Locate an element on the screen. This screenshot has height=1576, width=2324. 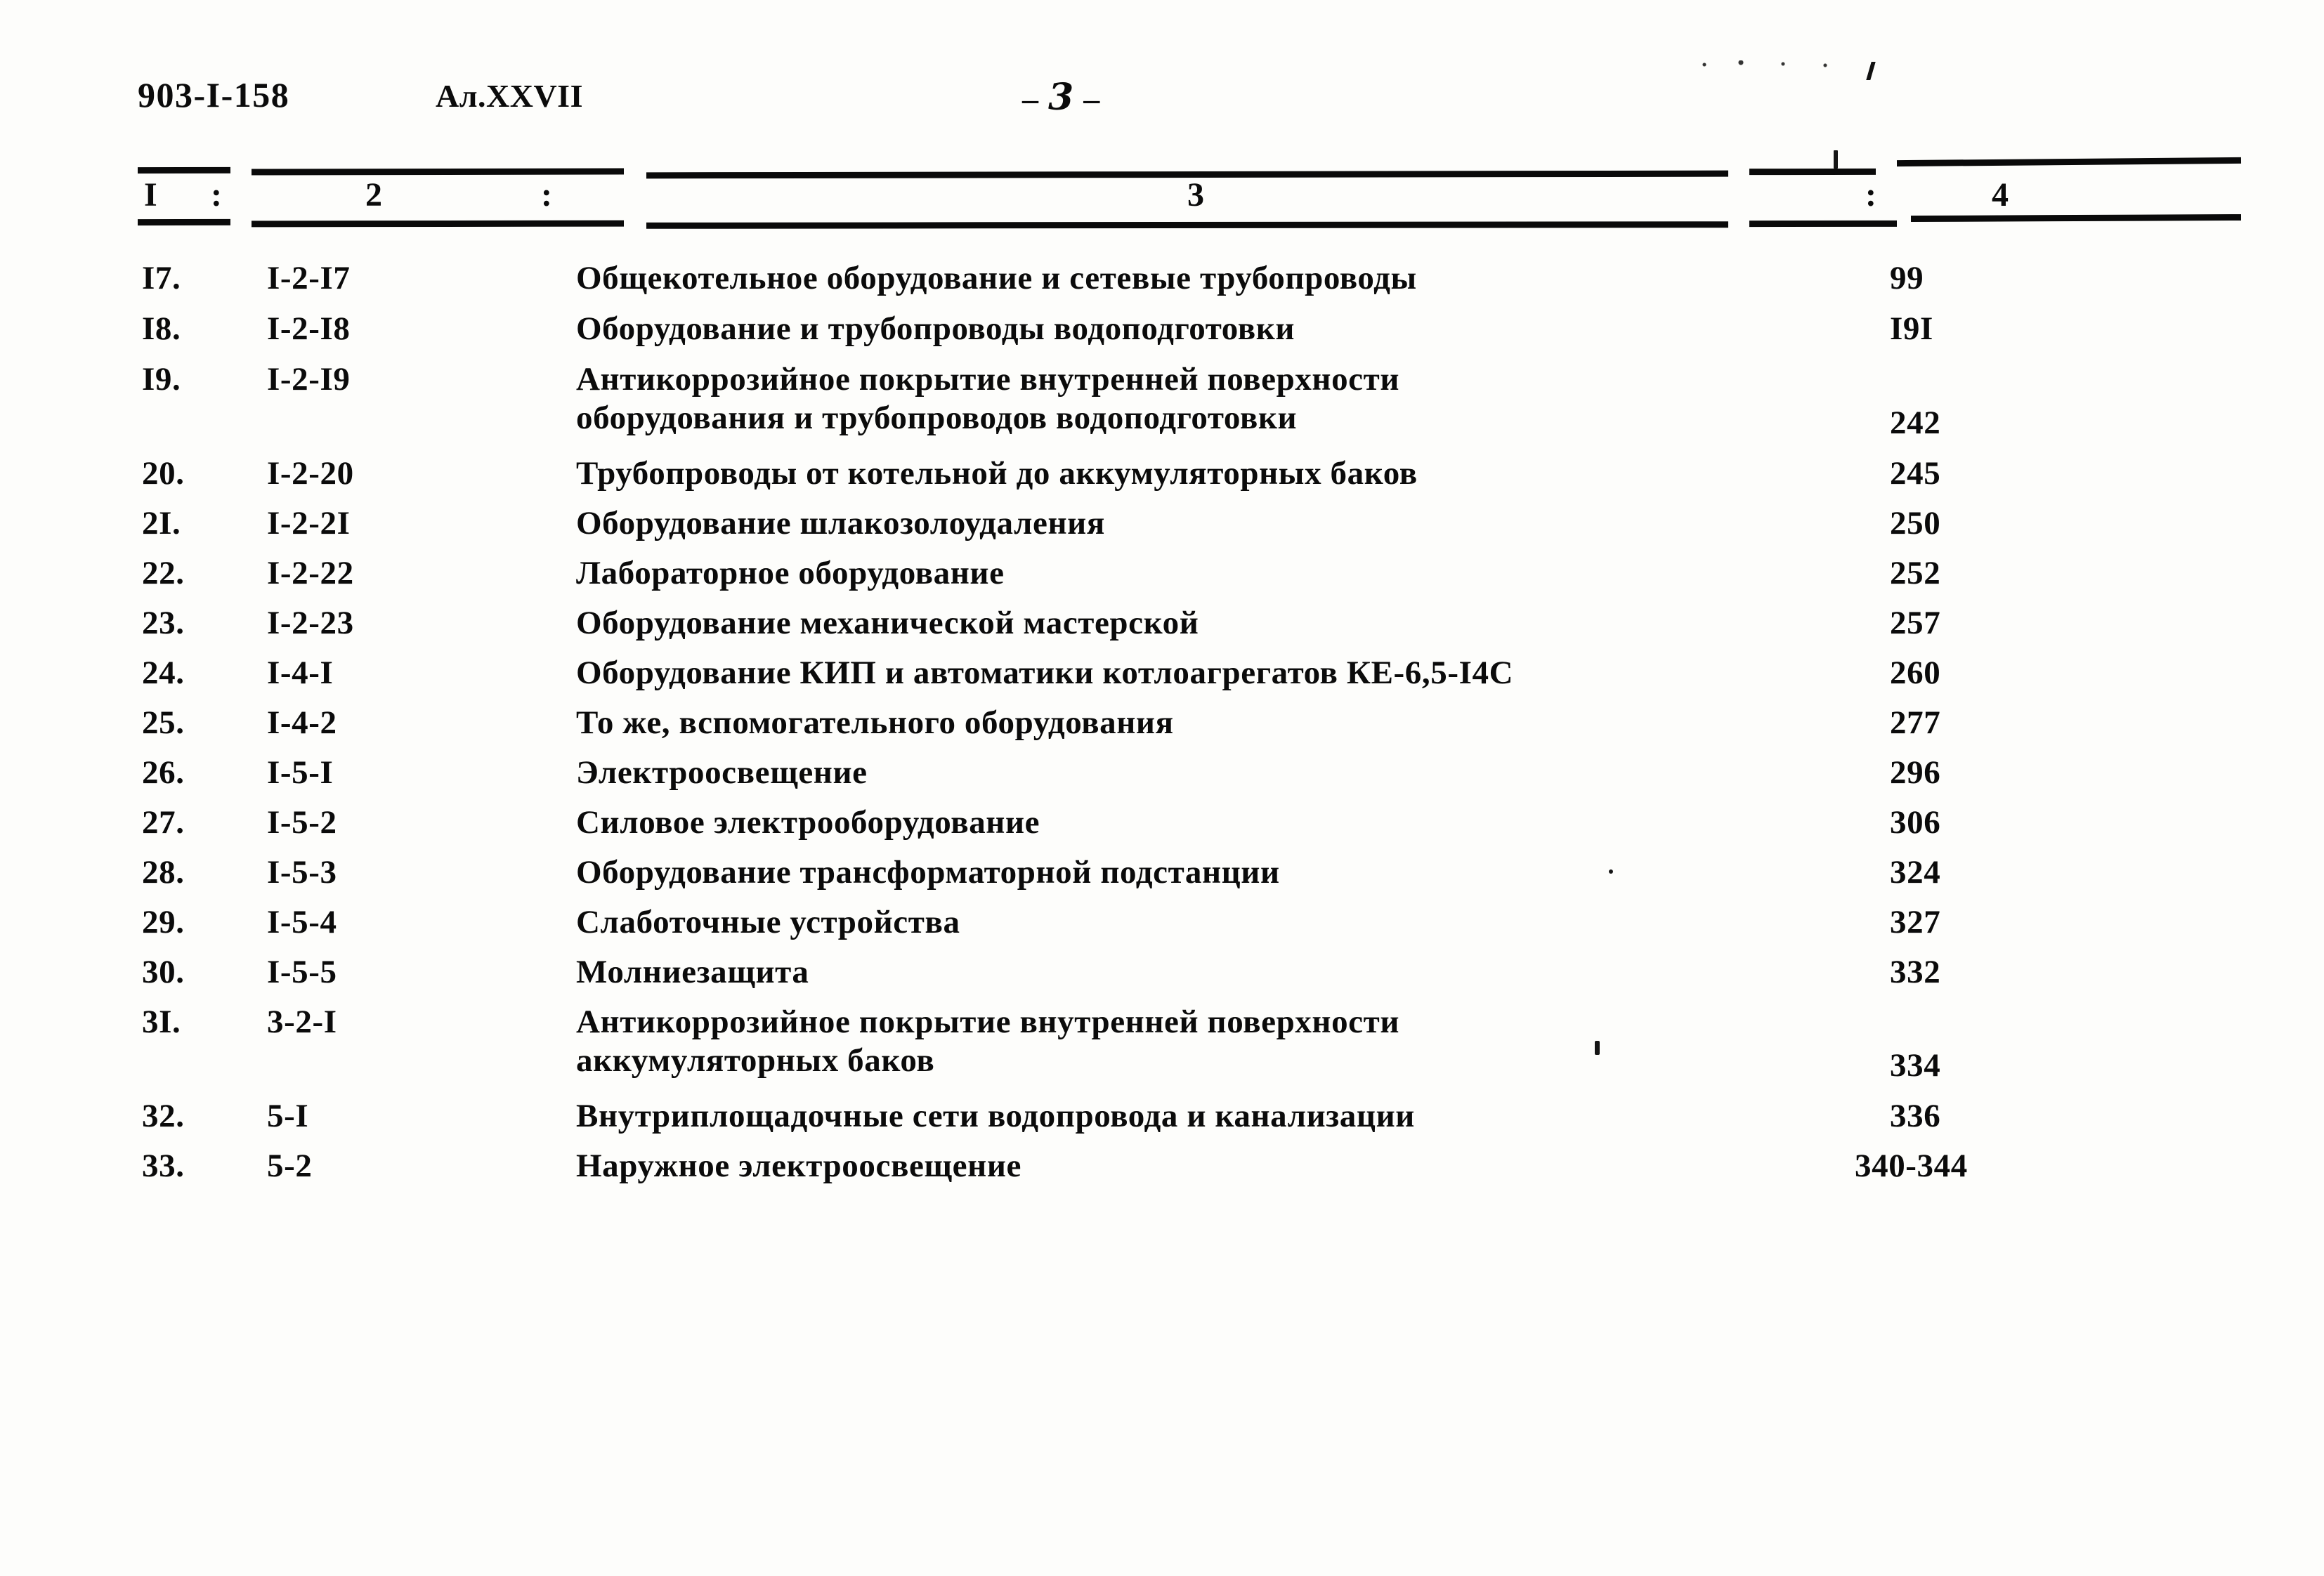
row-page: 340-344 is located at coordinates (1911, 1166).